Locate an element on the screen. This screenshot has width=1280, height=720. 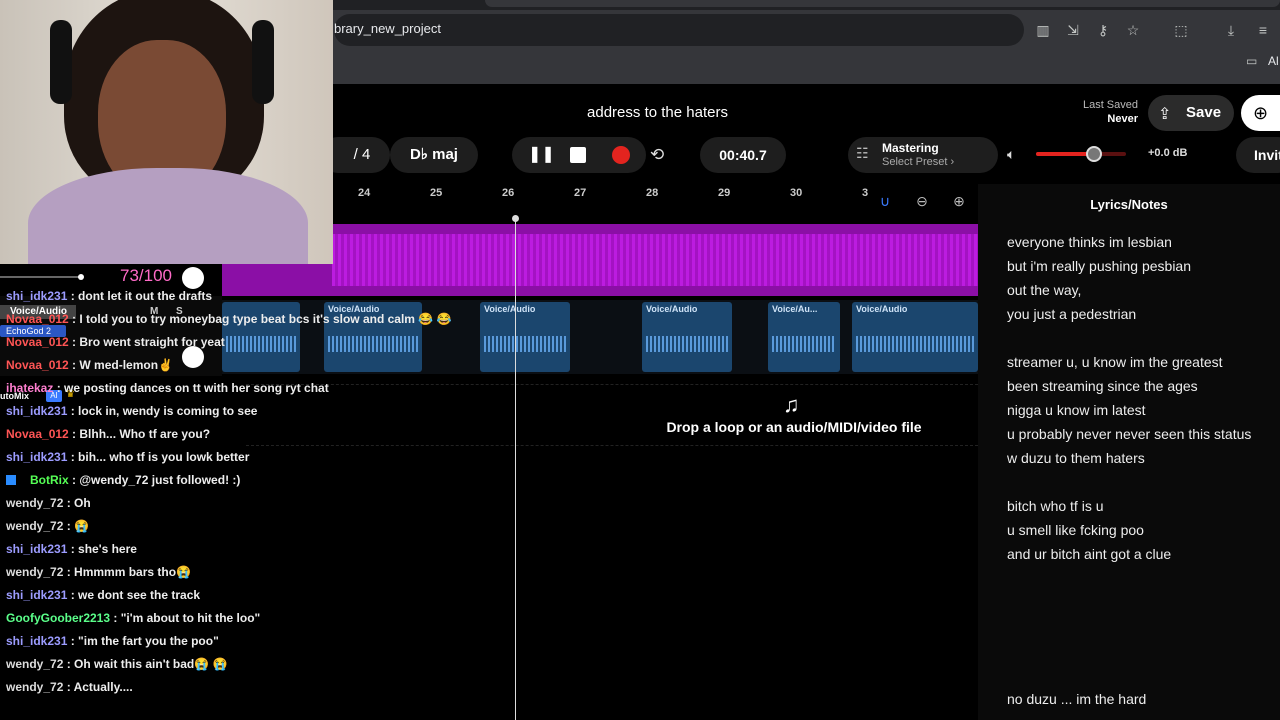
track-2-pan-knob is located at coordinates (193, 357).